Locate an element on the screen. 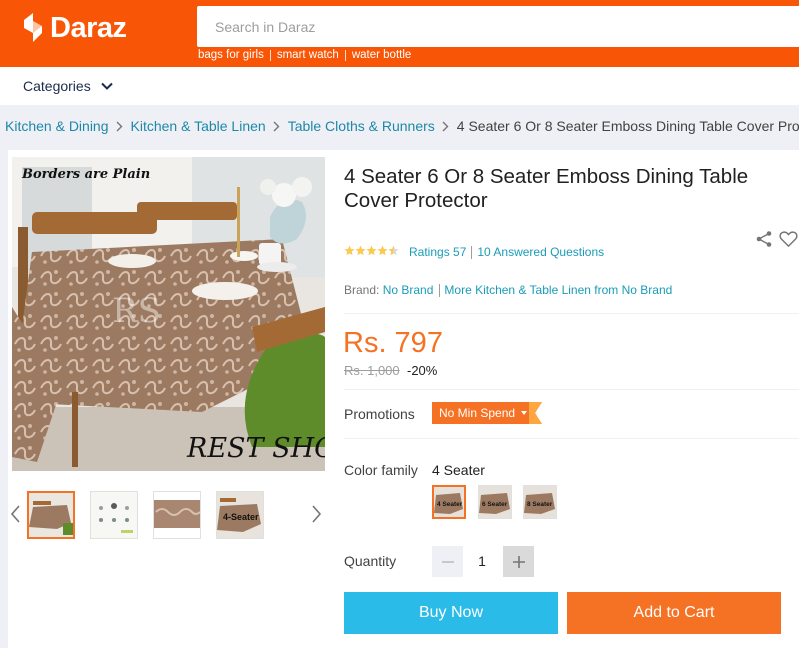  swatch-label: 6 Seater is located at coordinates (495, 504).